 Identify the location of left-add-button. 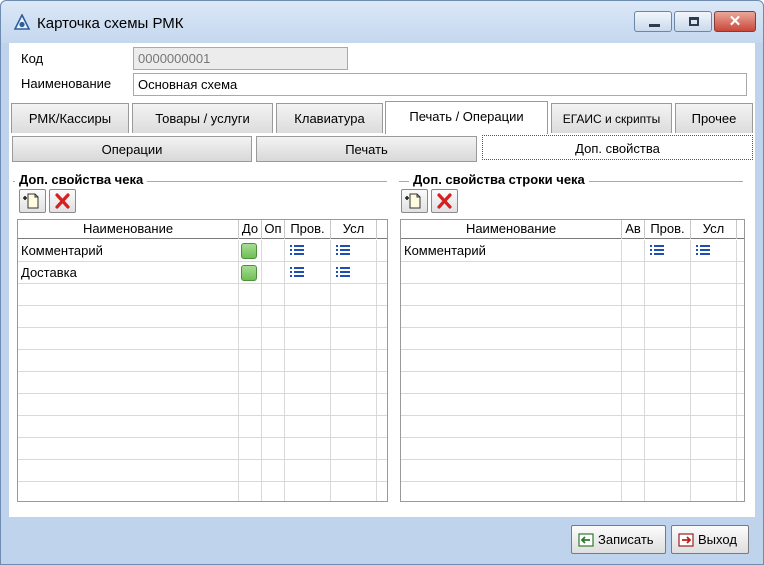
(32, 201).